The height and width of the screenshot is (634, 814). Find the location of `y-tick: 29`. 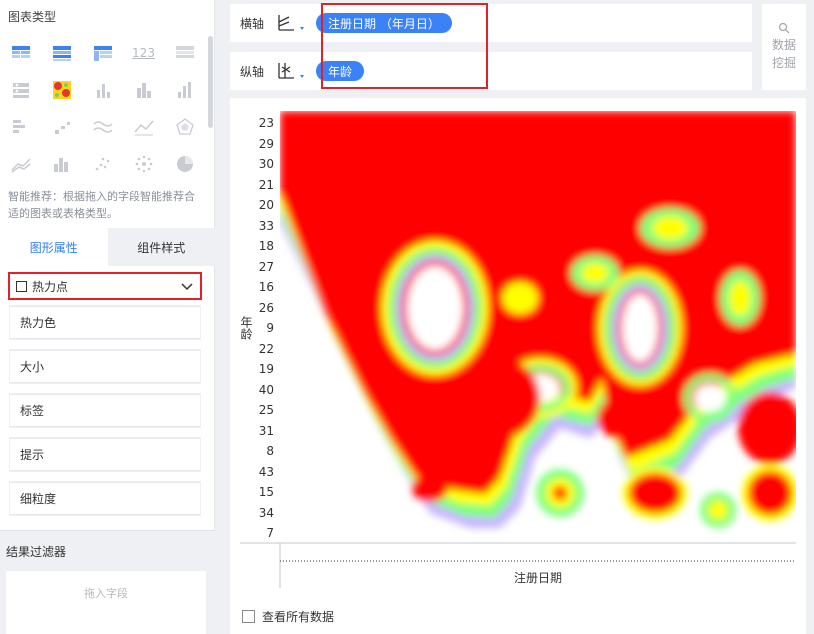

y-tick: 29 is located at coordinates (266, 144).